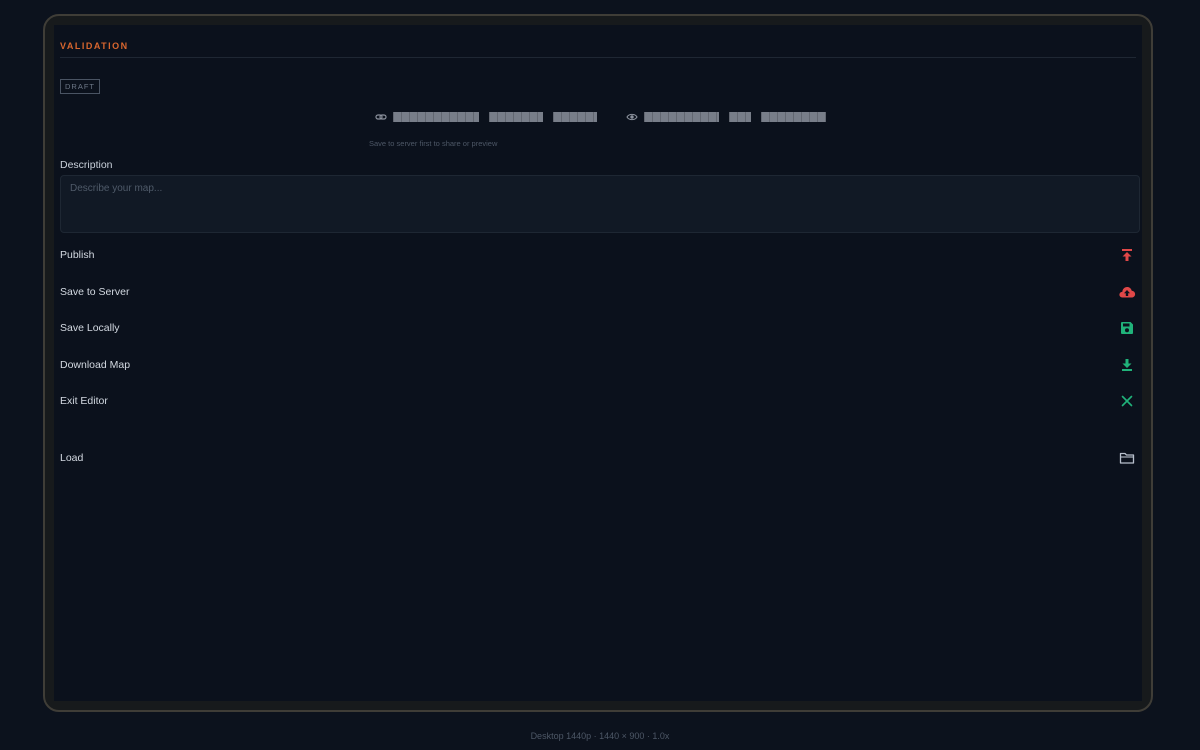  I want to click on publish-icon, so click(1127, 255).